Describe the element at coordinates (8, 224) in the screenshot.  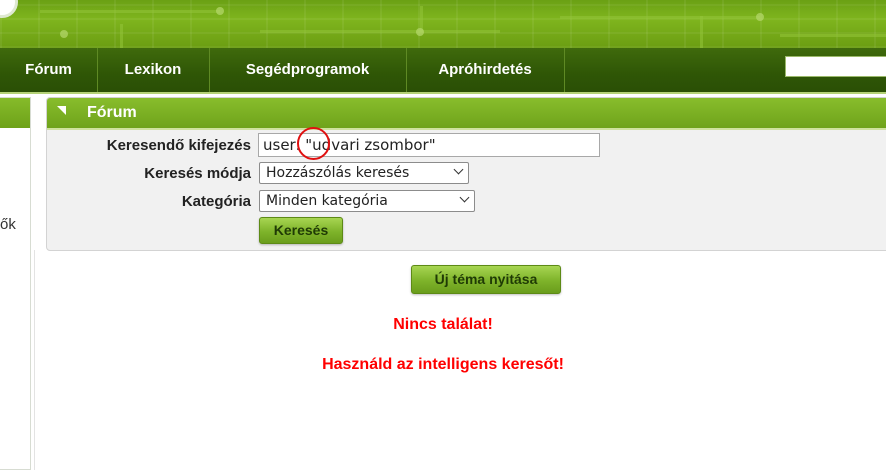
I see `left-sidebar-text: ők` at that location.